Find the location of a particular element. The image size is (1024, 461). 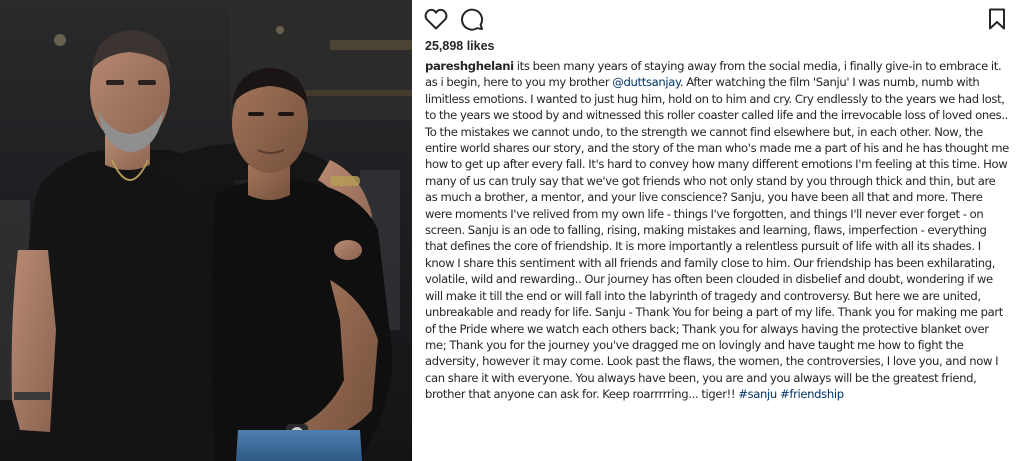

comment-icon is located at coordinates (472, 19).